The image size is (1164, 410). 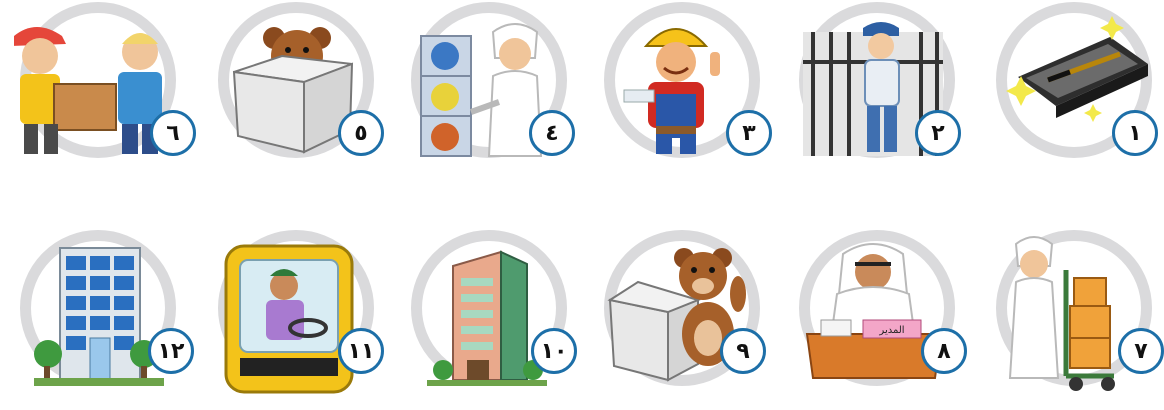 What do you see at coordinates (487, 318) in the screenshot?
I see `tower-building-icon` at bounding box center [487, 318].